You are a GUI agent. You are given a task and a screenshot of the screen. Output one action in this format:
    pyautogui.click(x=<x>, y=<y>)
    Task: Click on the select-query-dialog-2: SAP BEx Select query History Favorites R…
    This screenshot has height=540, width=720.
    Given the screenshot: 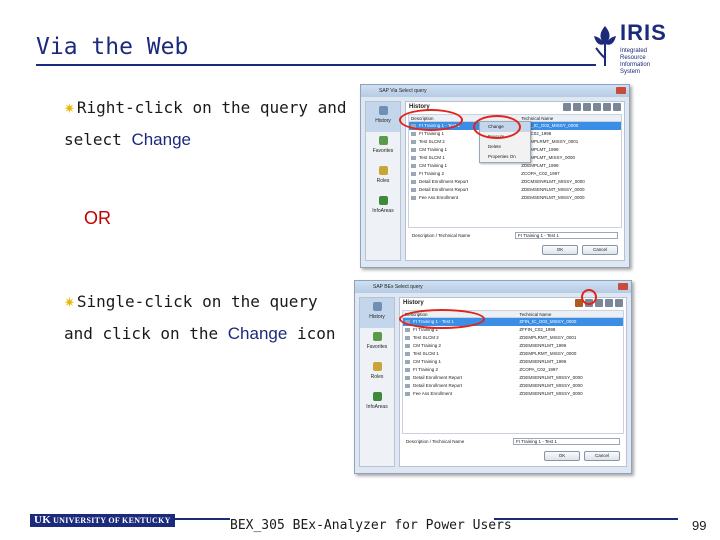 What is the action you would take?
    pyautogui.click(x=493, y=377)
    